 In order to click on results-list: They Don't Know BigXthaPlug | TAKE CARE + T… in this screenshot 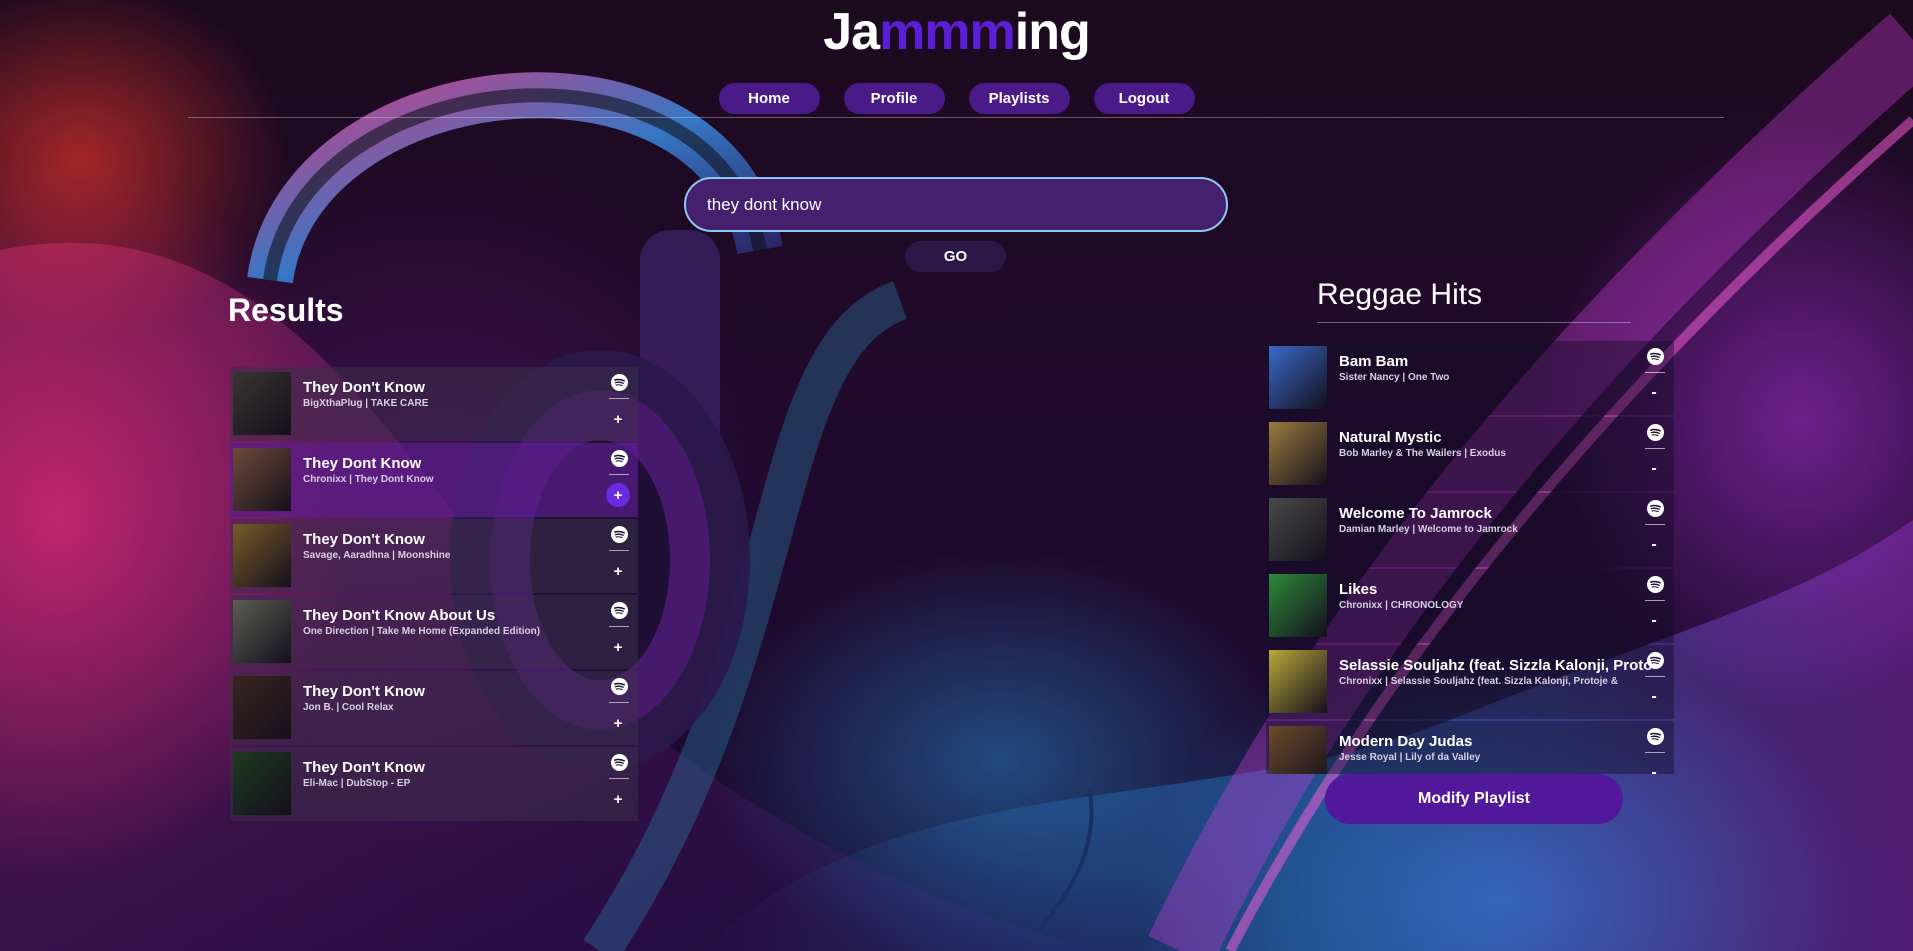, I will do `click(434, 595)`.